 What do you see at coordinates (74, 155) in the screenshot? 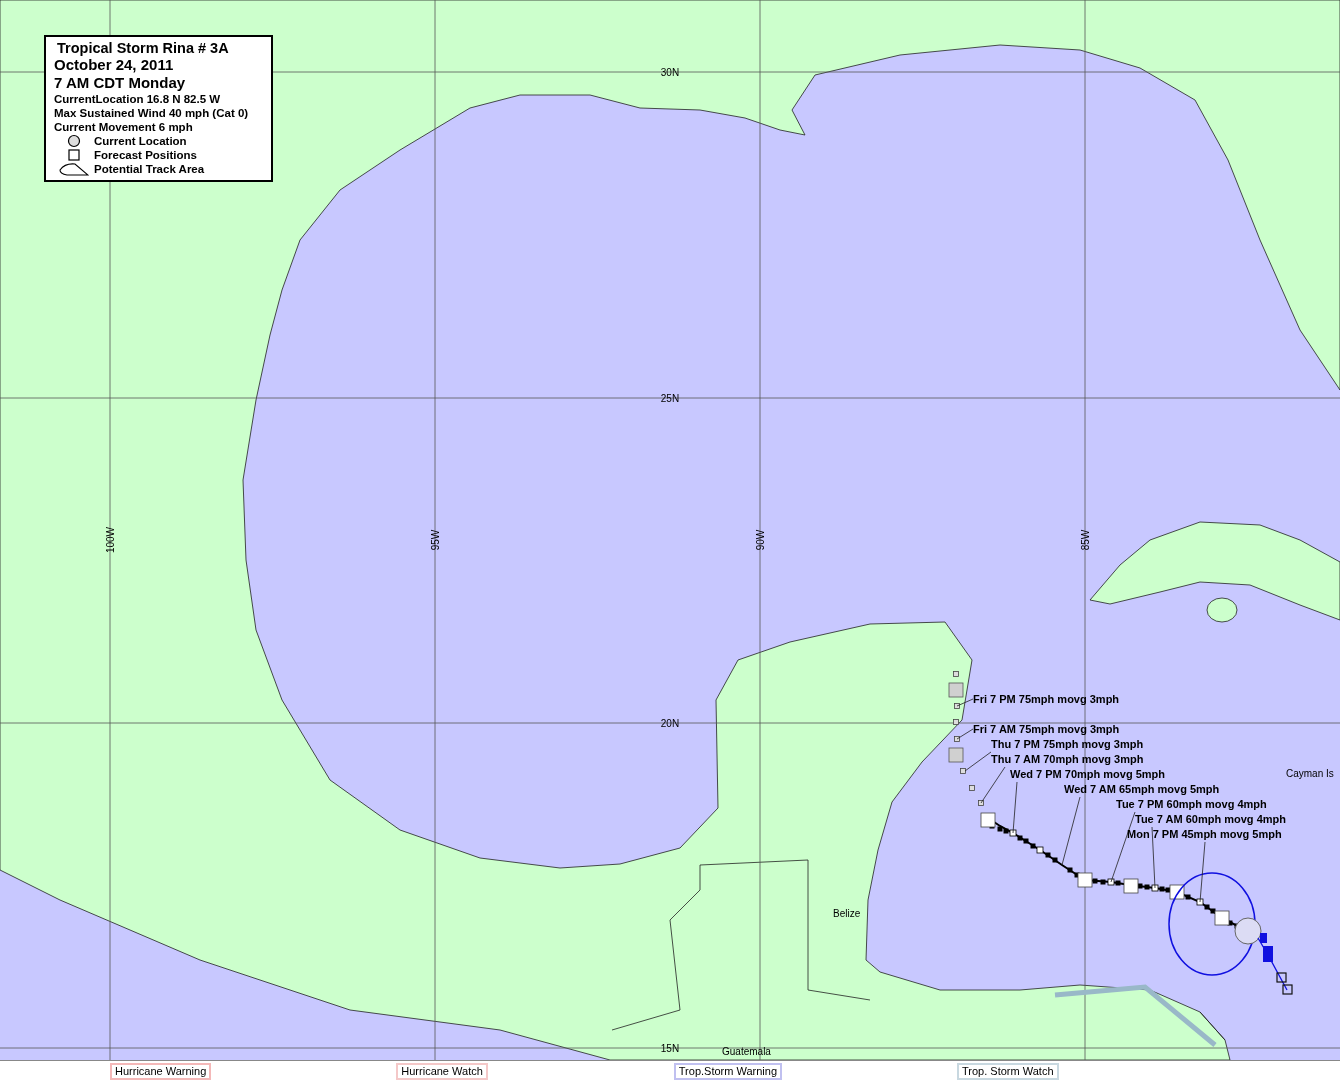
I see `square-icon` at bounding box center [74, 155].